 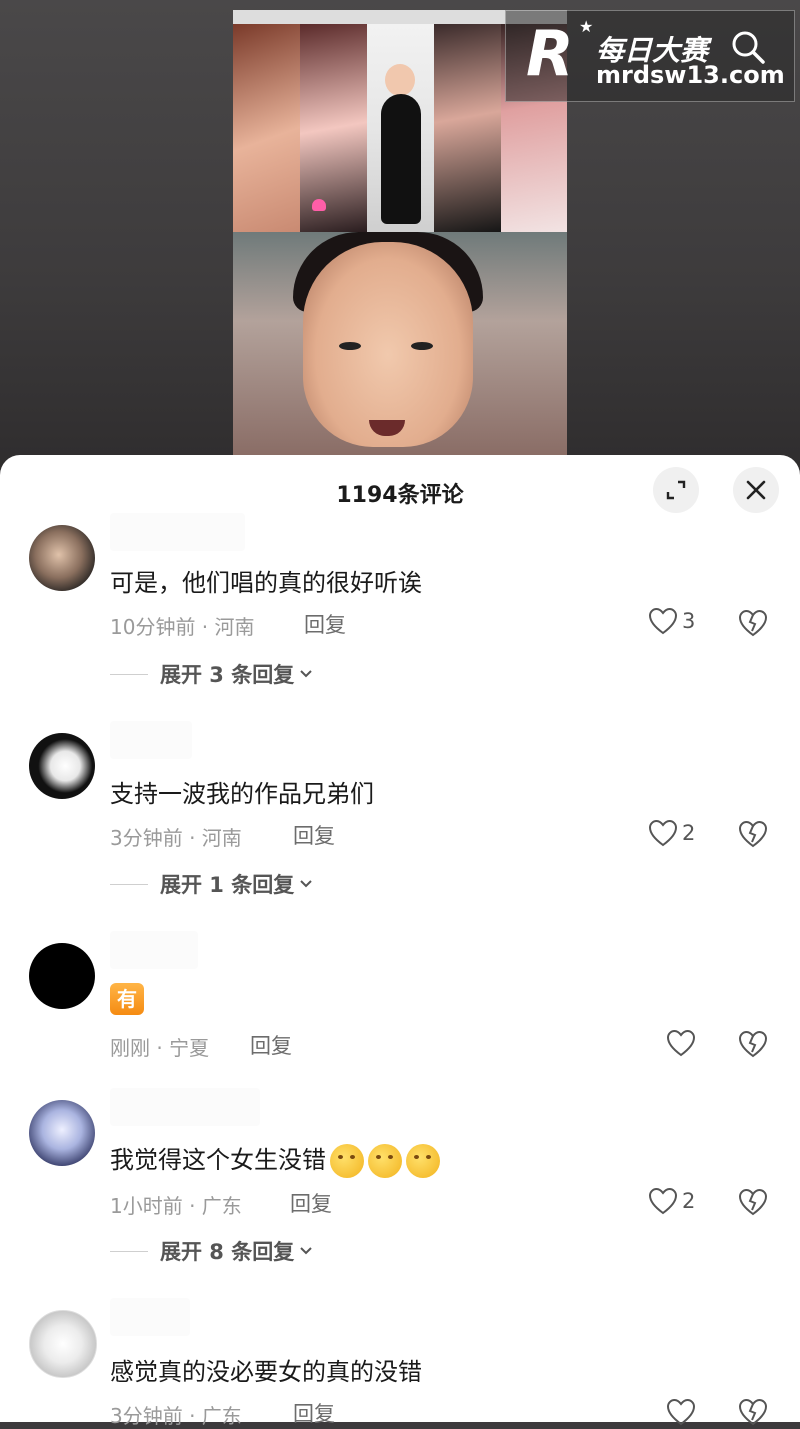 I want to click on comment-item: 感觉真的没必要女的真的没错 3分钟前 · 广东 回复, so click(x=400, y=1363).